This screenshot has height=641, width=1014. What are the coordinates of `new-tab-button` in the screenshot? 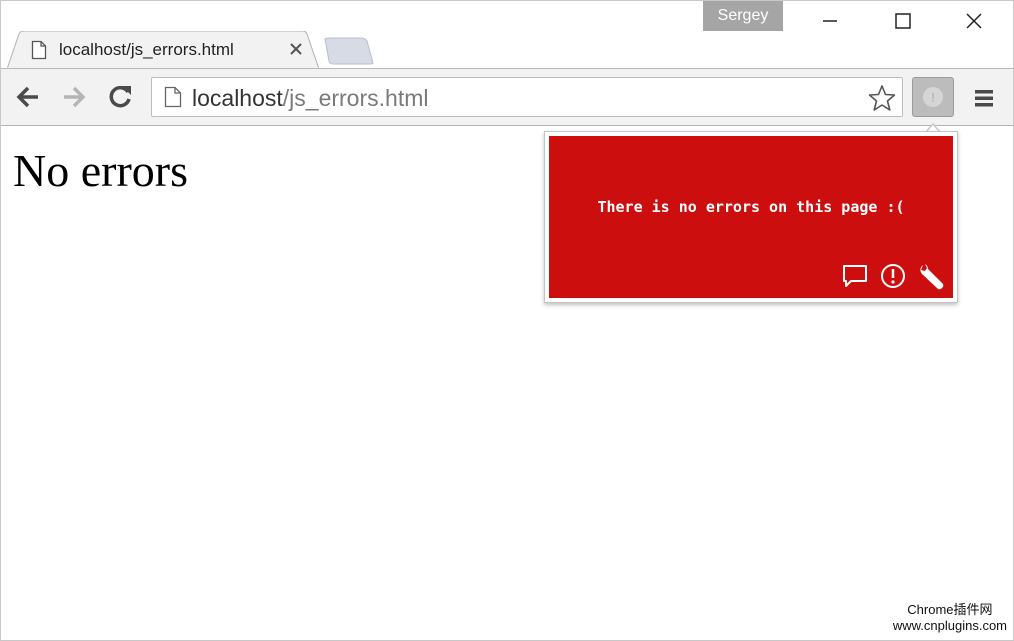 It's located at (348, 51).